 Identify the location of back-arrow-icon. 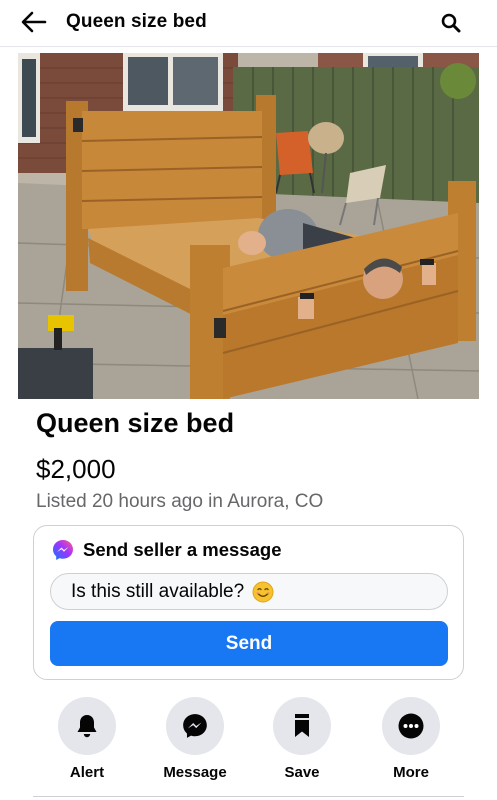
(34, 22).